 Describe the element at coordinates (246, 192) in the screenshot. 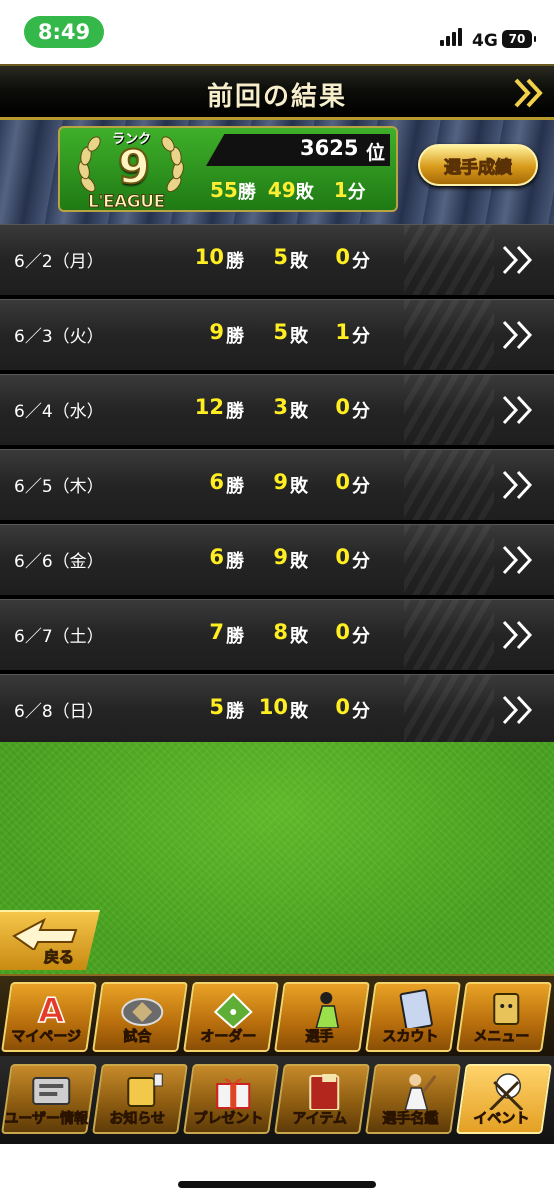

I see `season-wins-unit: 勝` at that location.